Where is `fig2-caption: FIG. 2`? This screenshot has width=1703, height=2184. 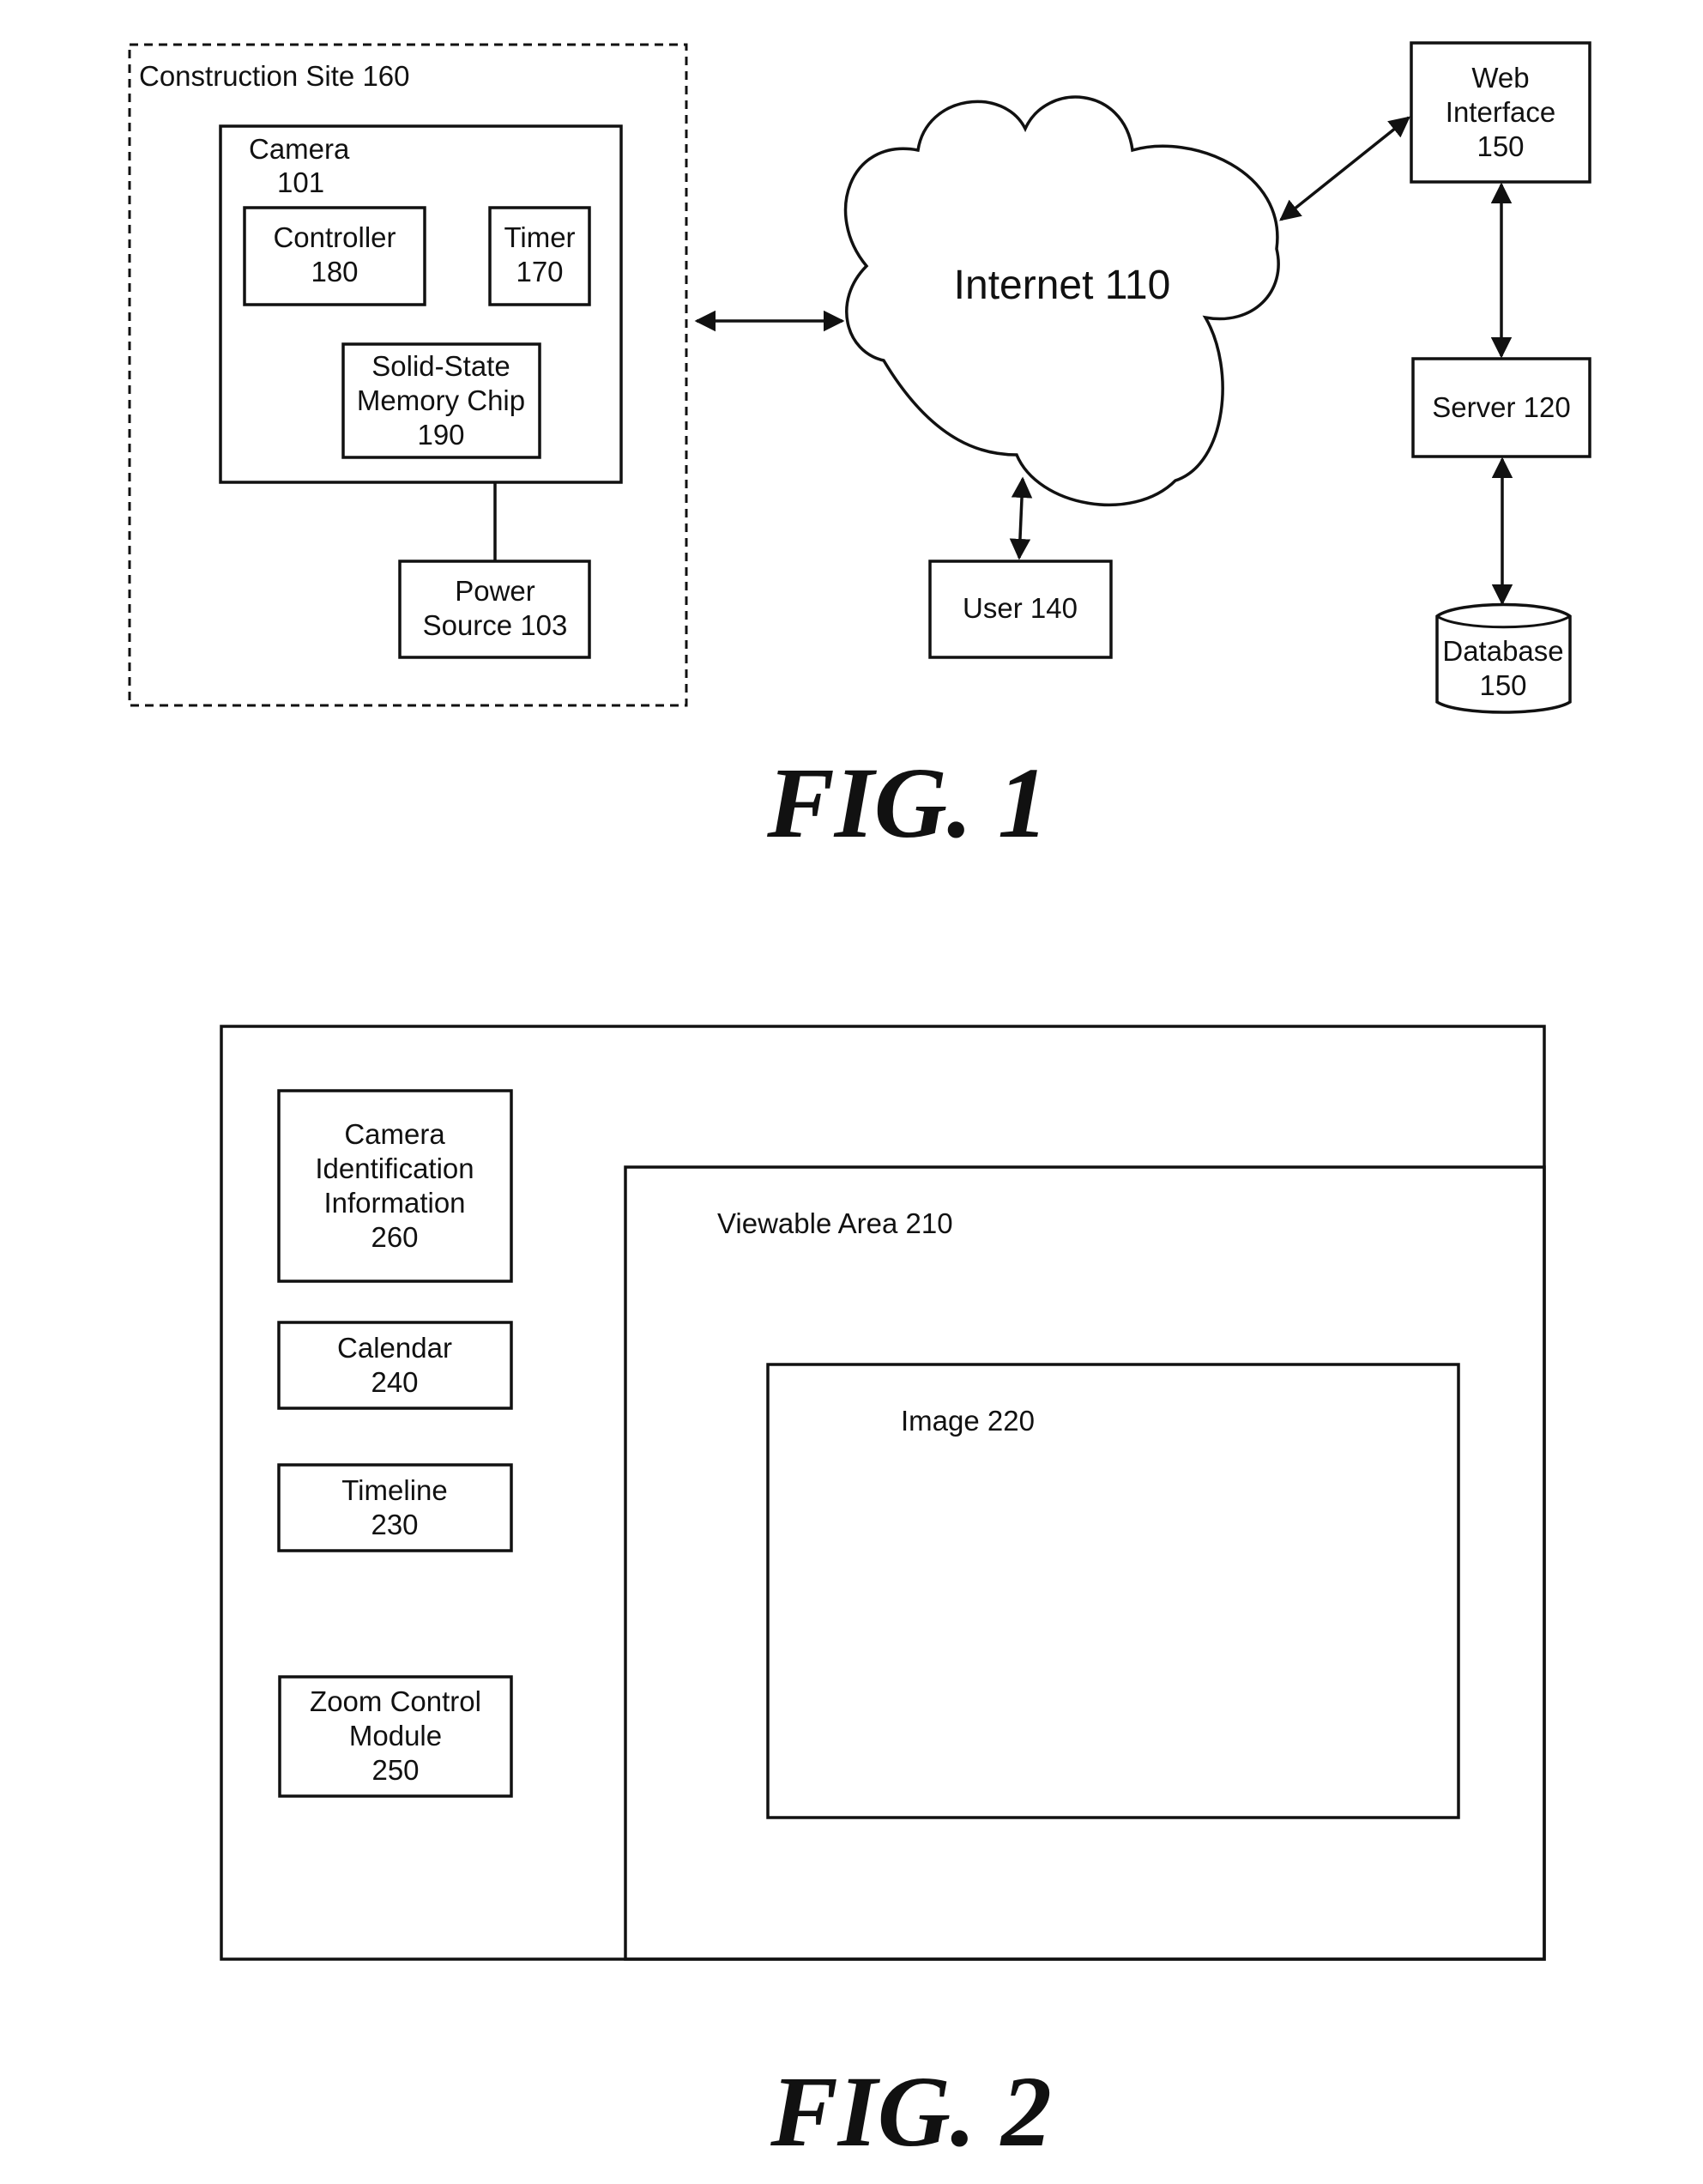 fig2-caption: FIG. 2 is located at coordinates (911, 2112).